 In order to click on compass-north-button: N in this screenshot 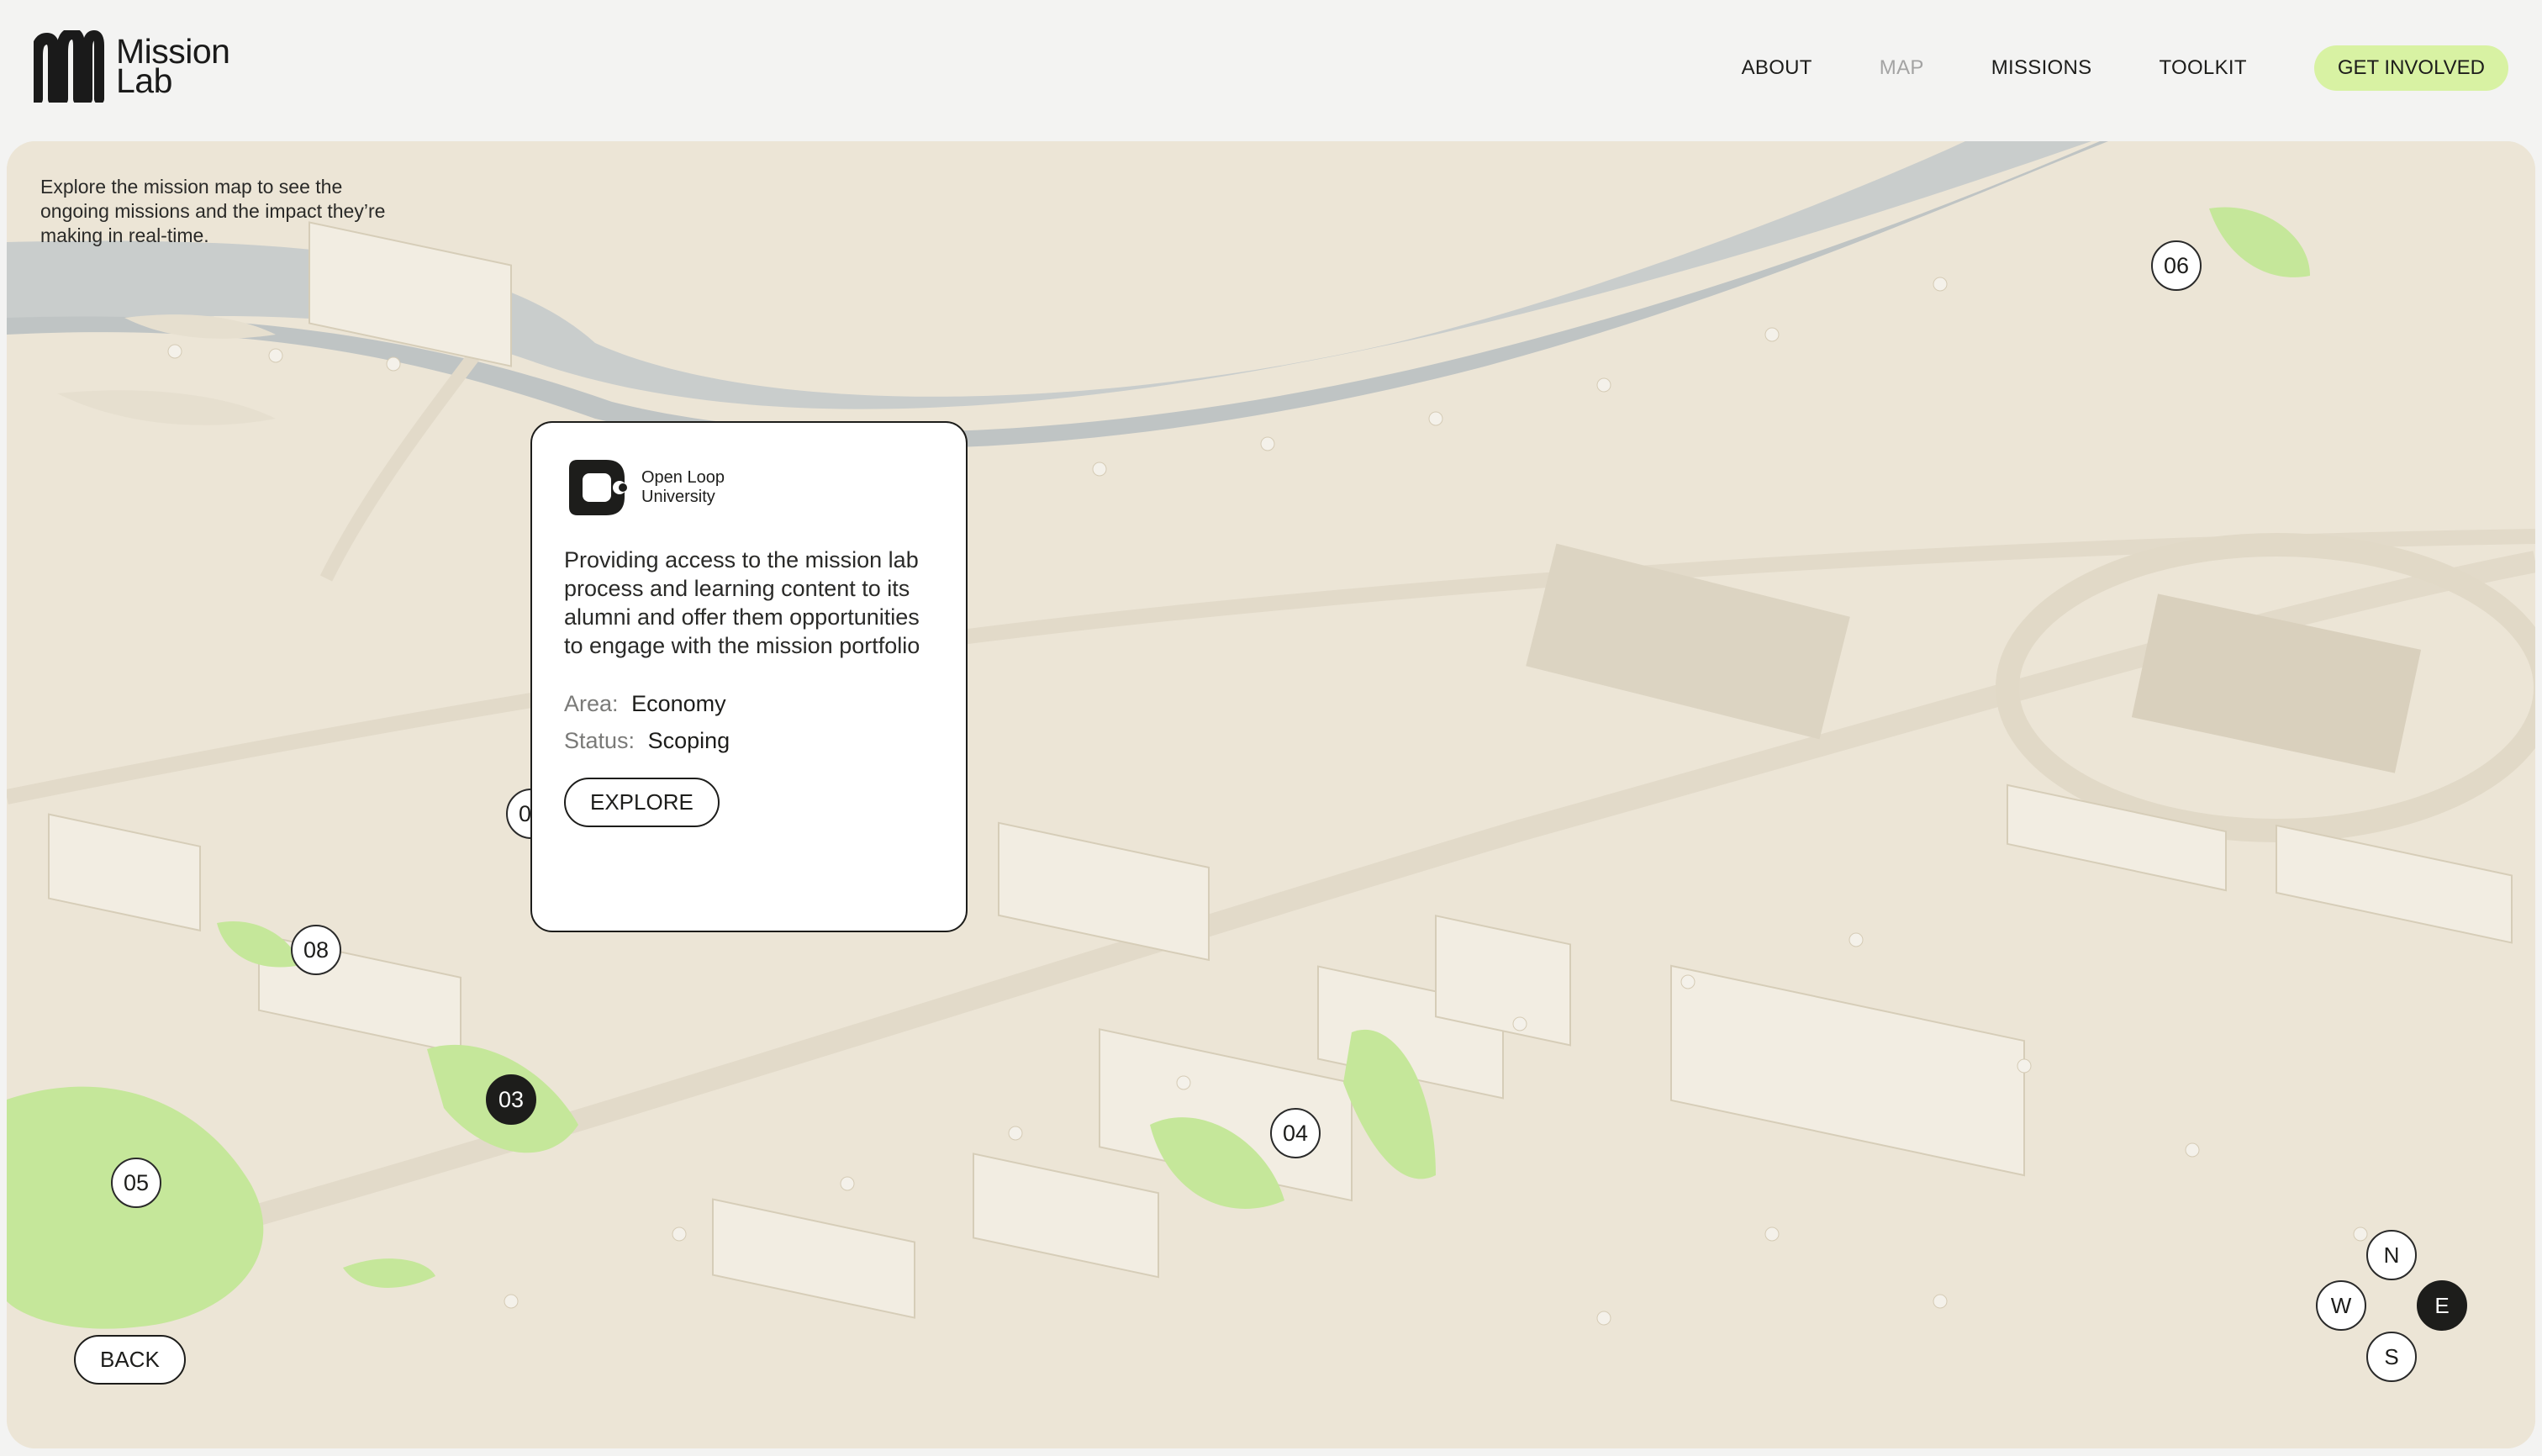, I will do `click(2391, 1255)`.